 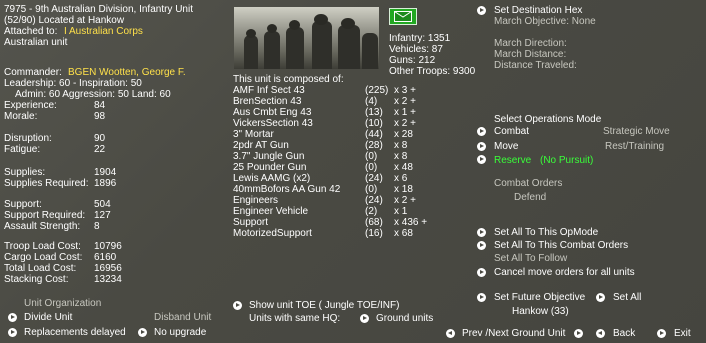 What do you see at coordinates (578, 333) in the screenshot?
I see `next-unit-icon` at bounding box center [578, 333].